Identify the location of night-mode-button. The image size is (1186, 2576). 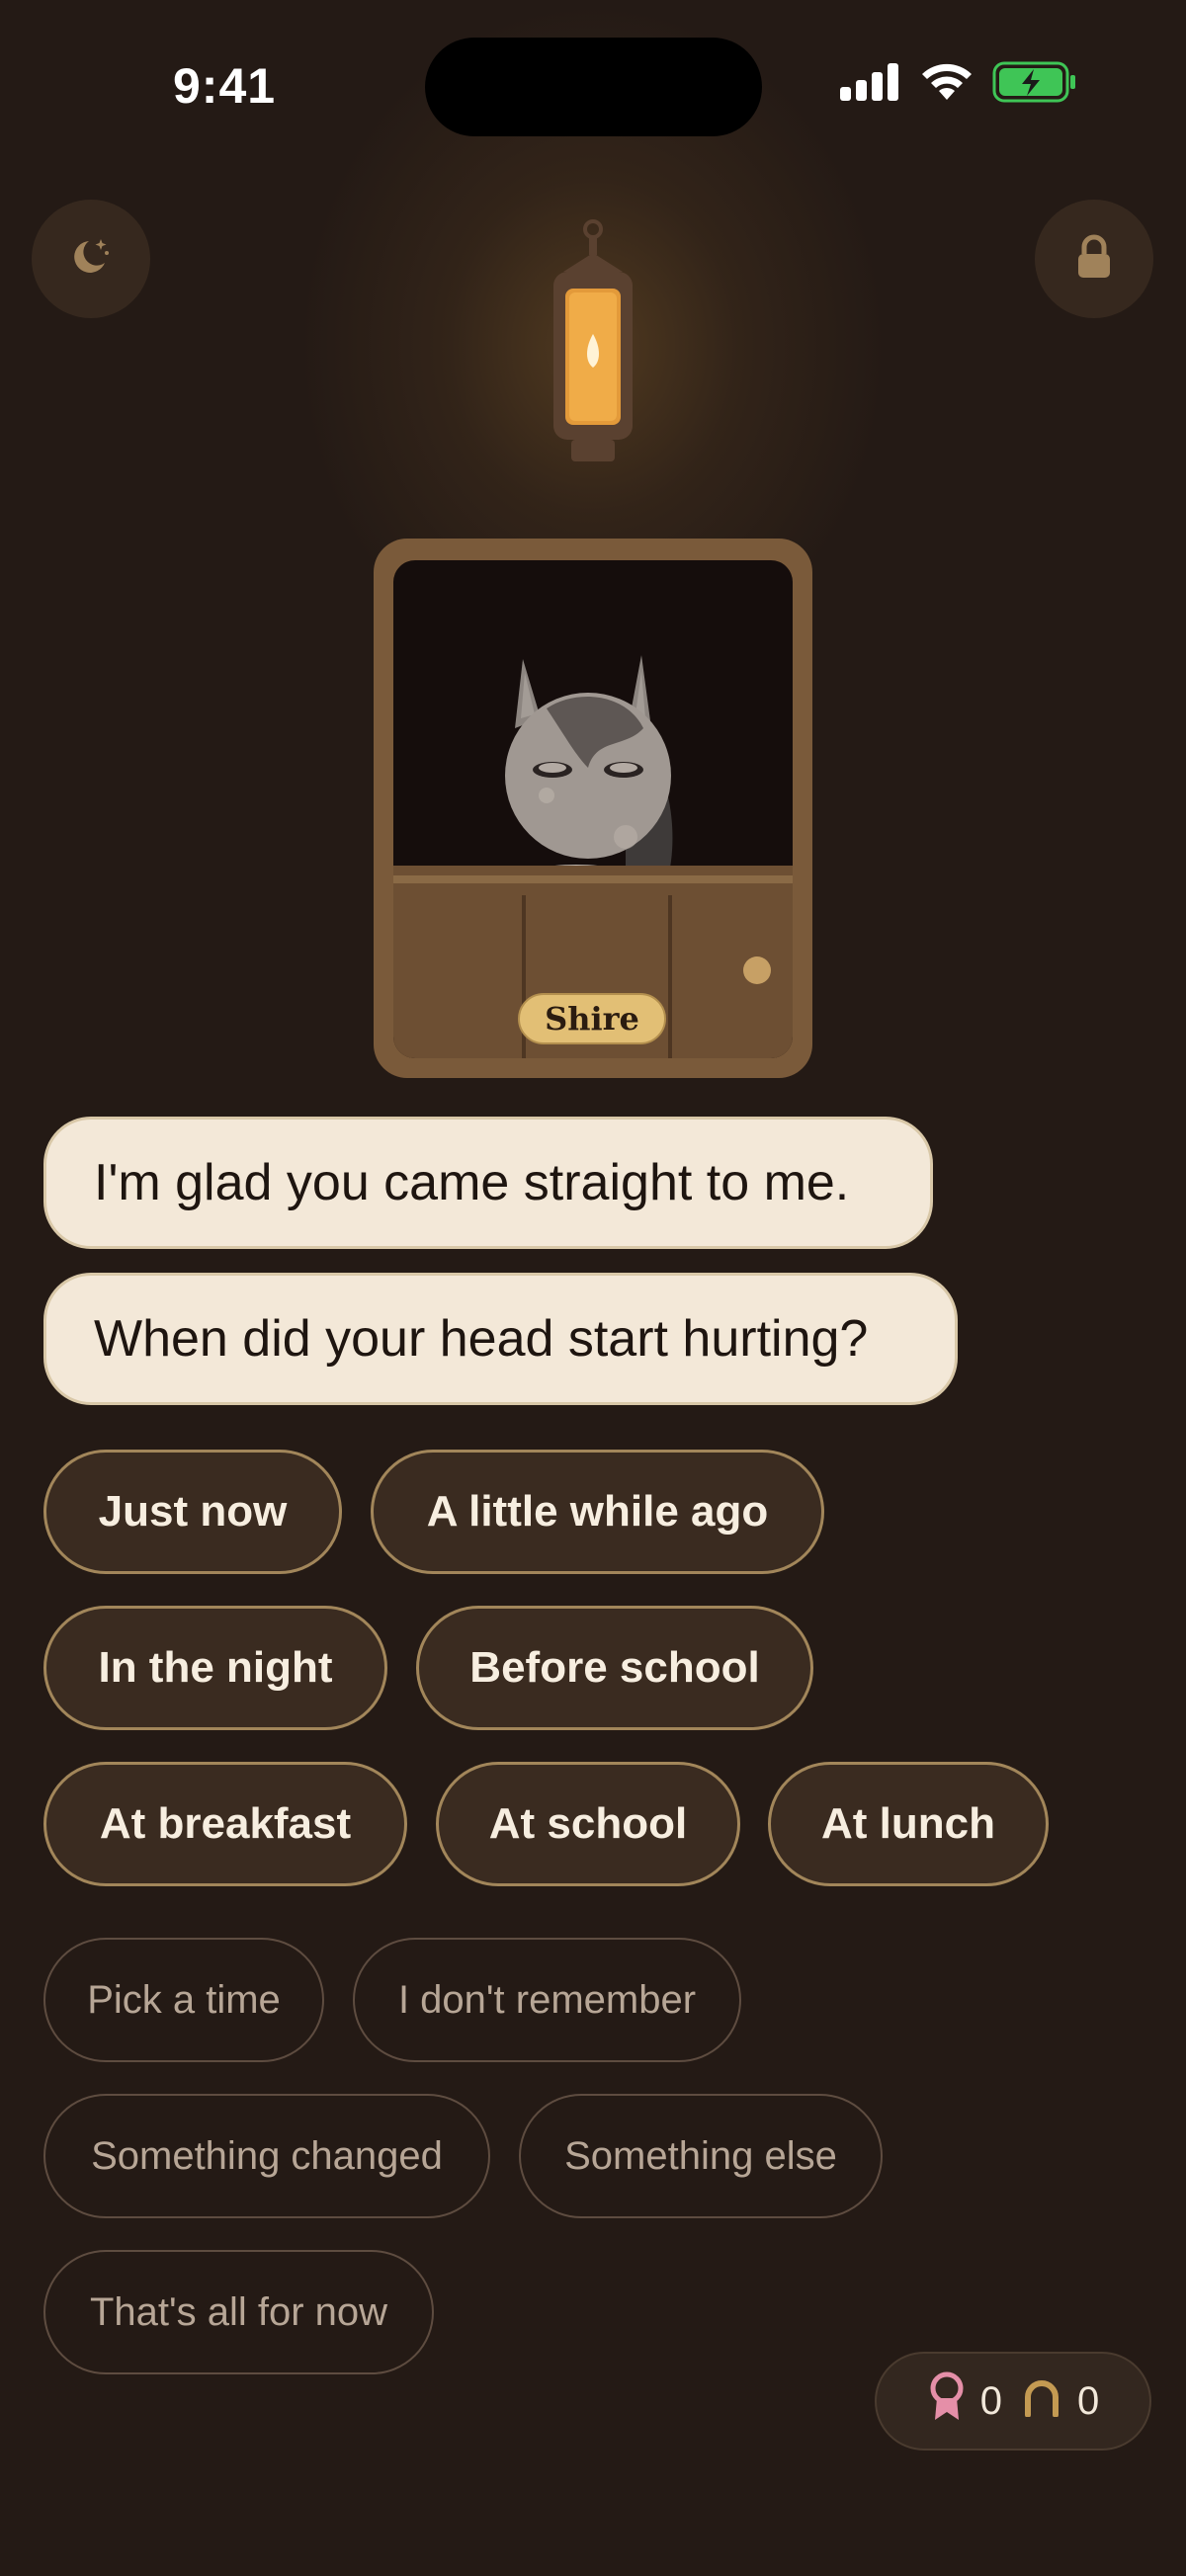
(91, 259).